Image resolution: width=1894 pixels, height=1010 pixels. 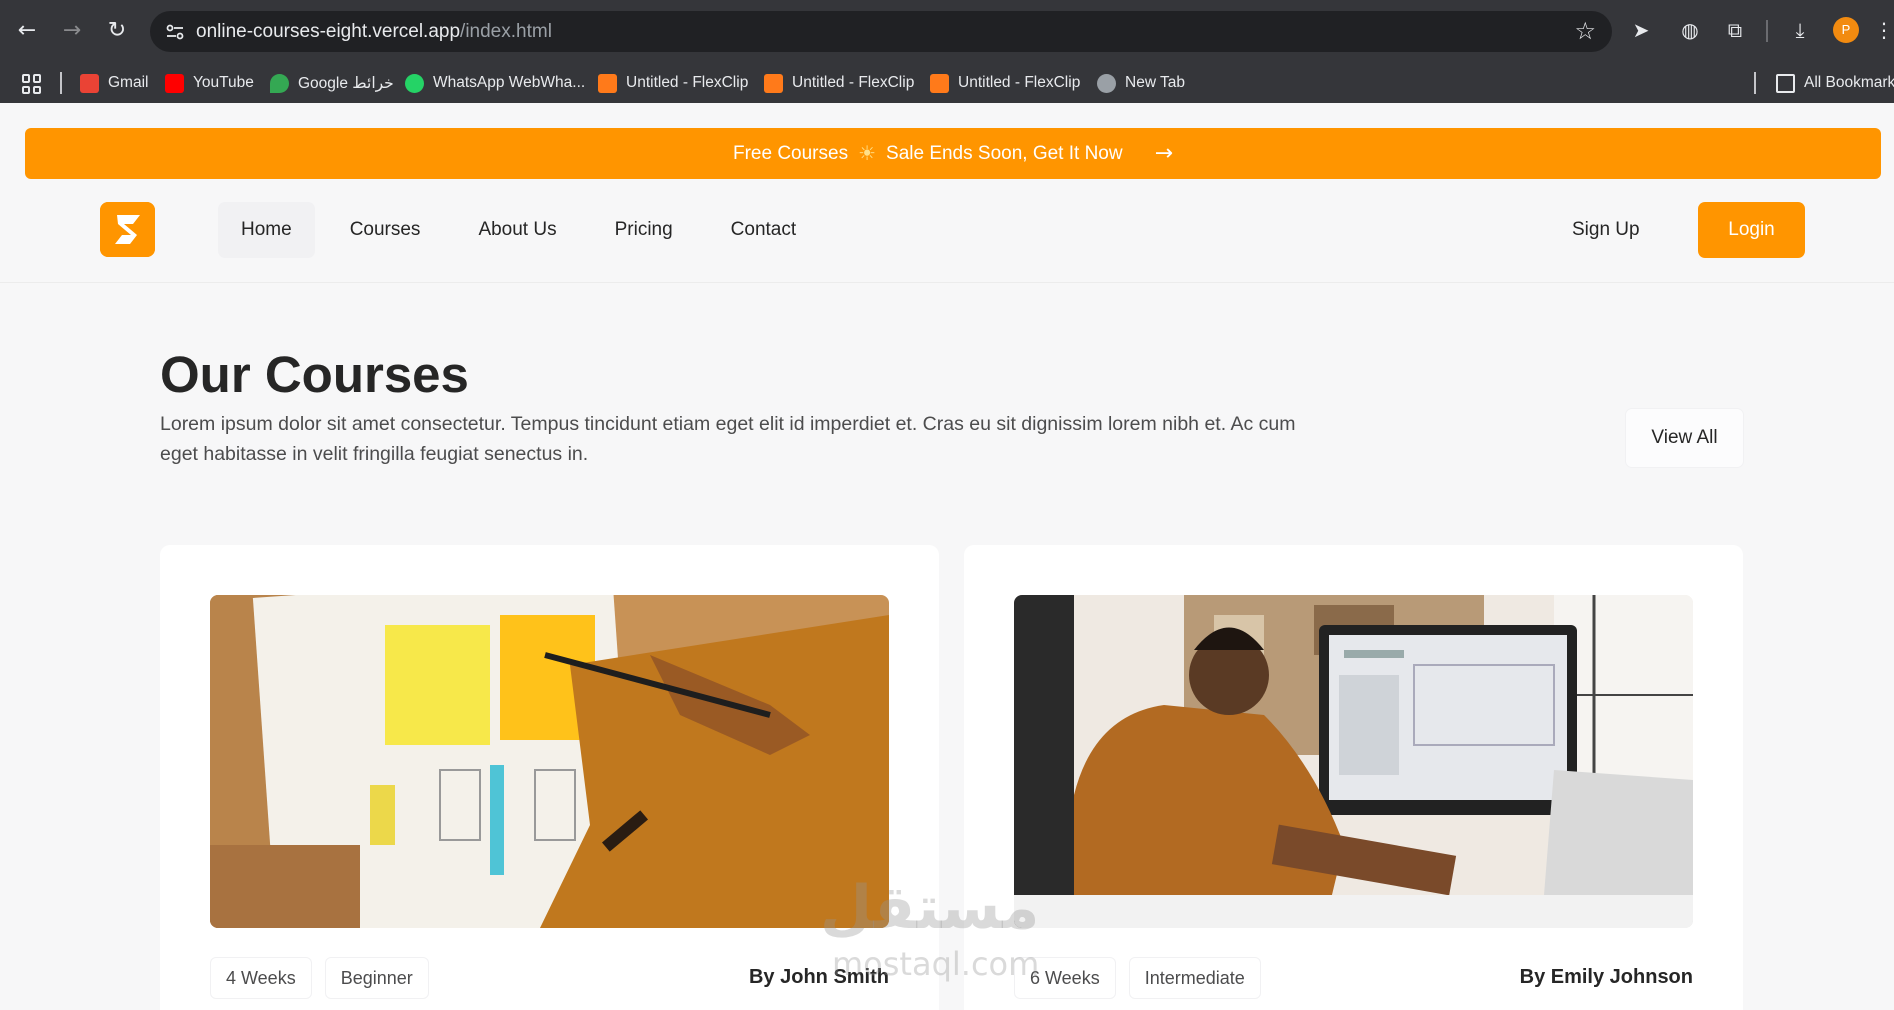 I want to click on bookmark-label: Google خرائط, so click(x=346, y=83).